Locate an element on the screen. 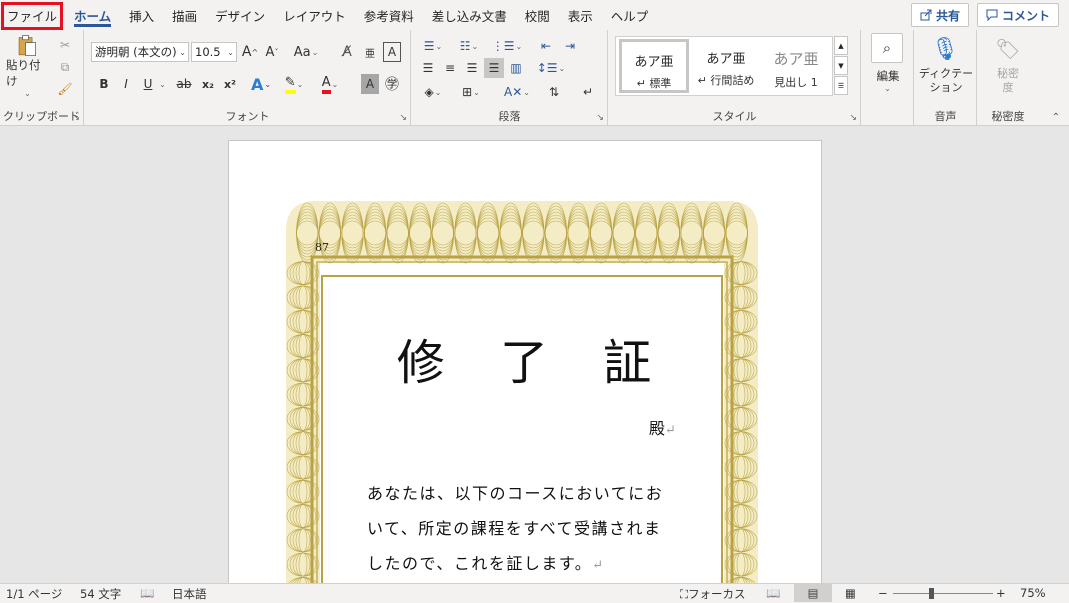 This screenshot has height=603, width=1069. increase-indent-icon: ⇥ is located at coordinates (570, 46).